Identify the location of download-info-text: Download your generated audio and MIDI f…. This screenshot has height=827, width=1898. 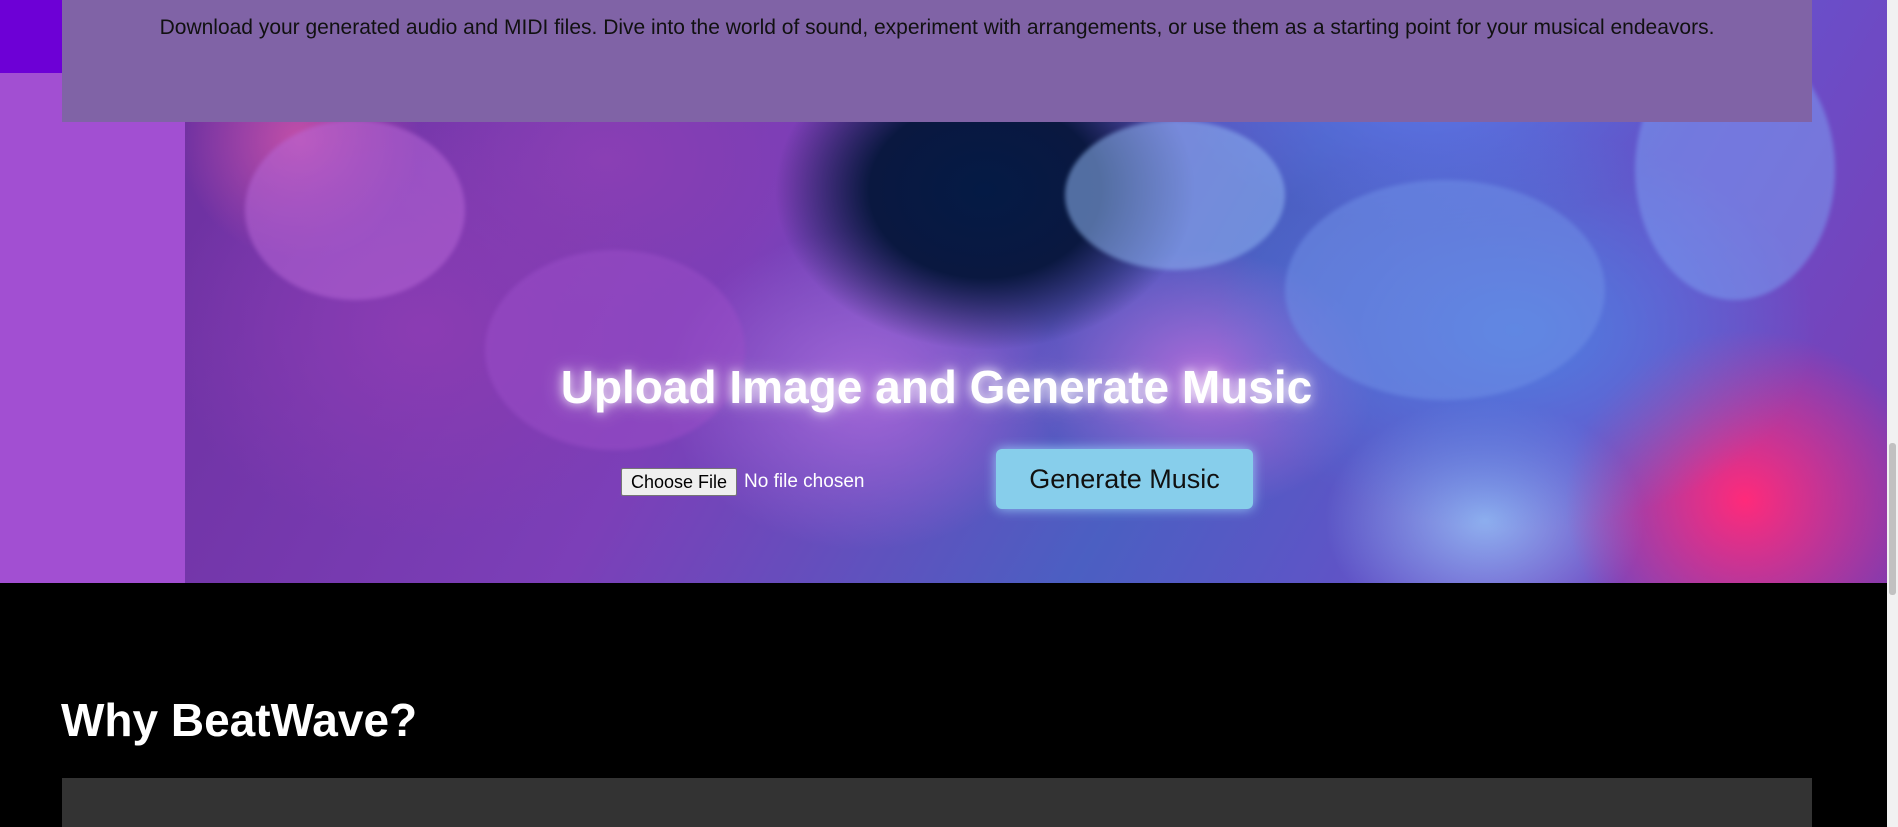
(937, 27).